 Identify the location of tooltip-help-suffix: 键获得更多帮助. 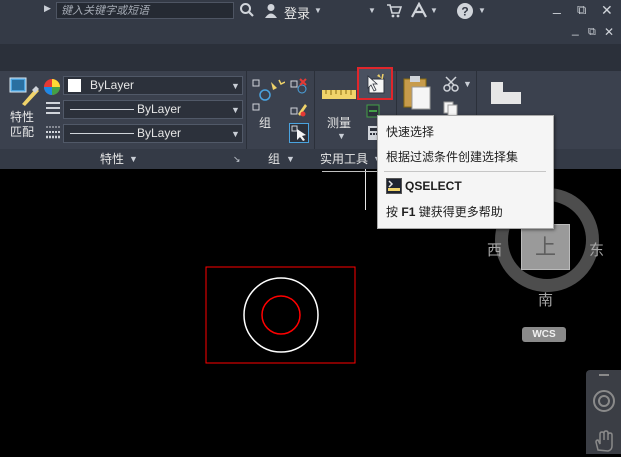
(460, 212).